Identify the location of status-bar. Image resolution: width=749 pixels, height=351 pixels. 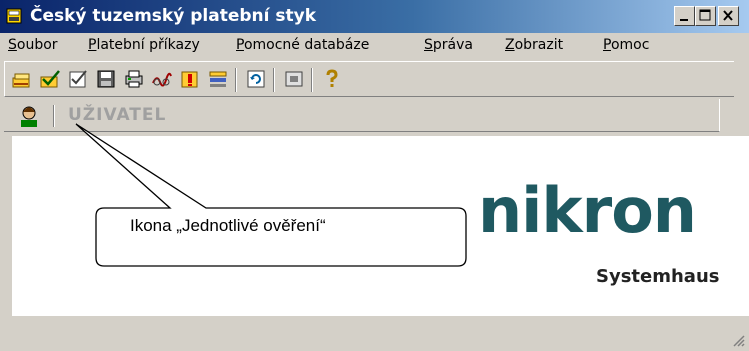
(380, 333).